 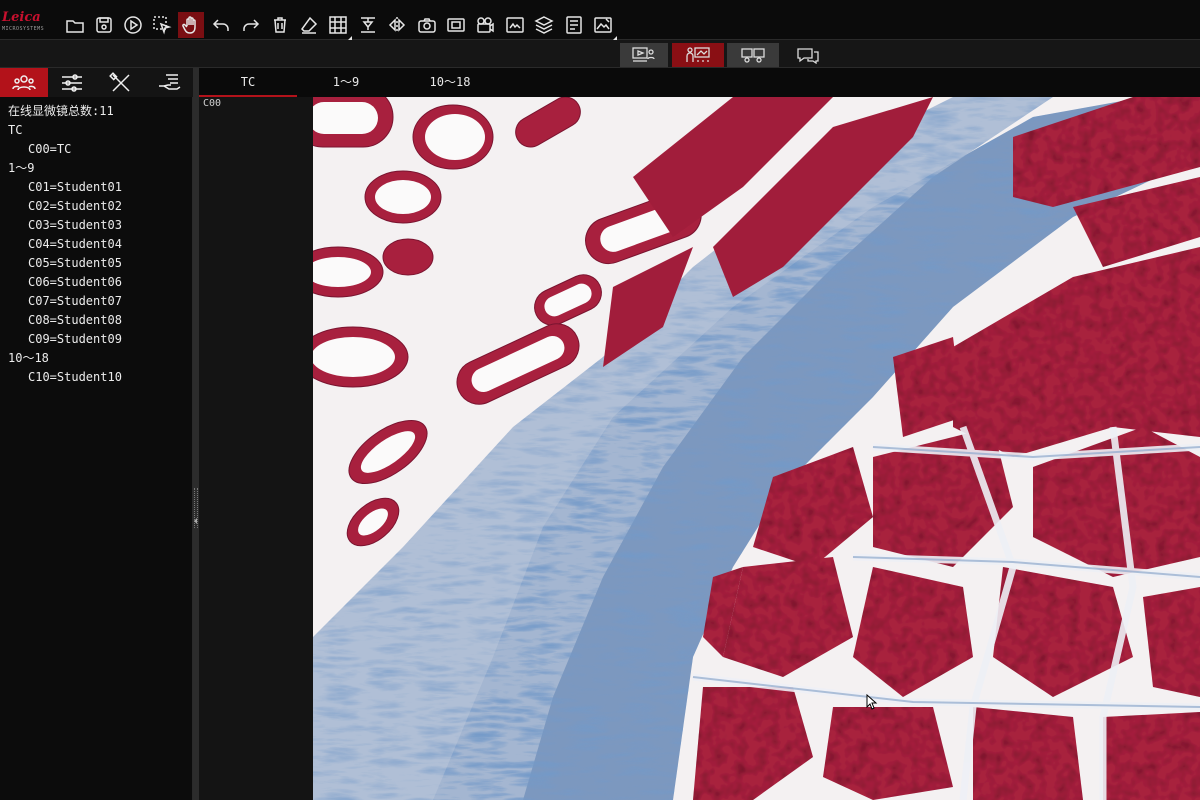 I want to click on camera-icon, so click(x=427, y=25).